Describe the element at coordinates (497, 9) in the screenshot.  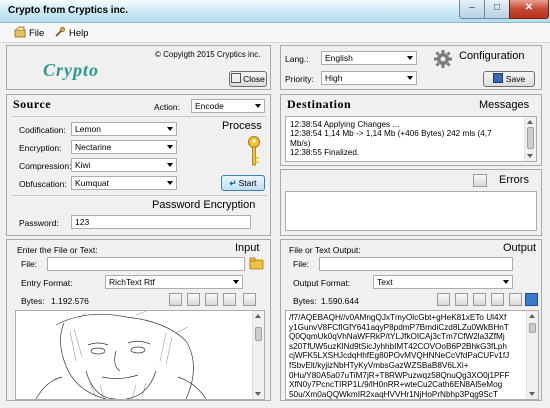
I see `maximize-button: □` at that location.